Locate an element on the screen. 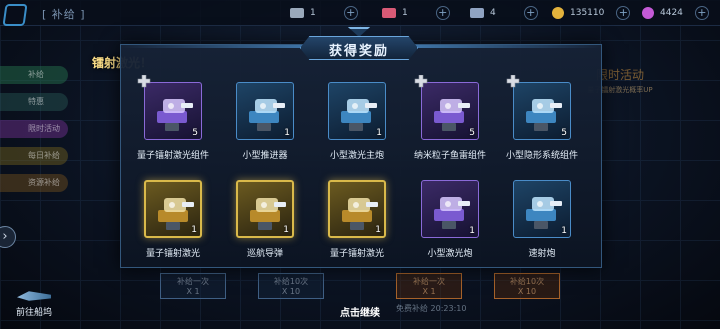  resource-gem: 4424 + is located at coordinates (675, 13).